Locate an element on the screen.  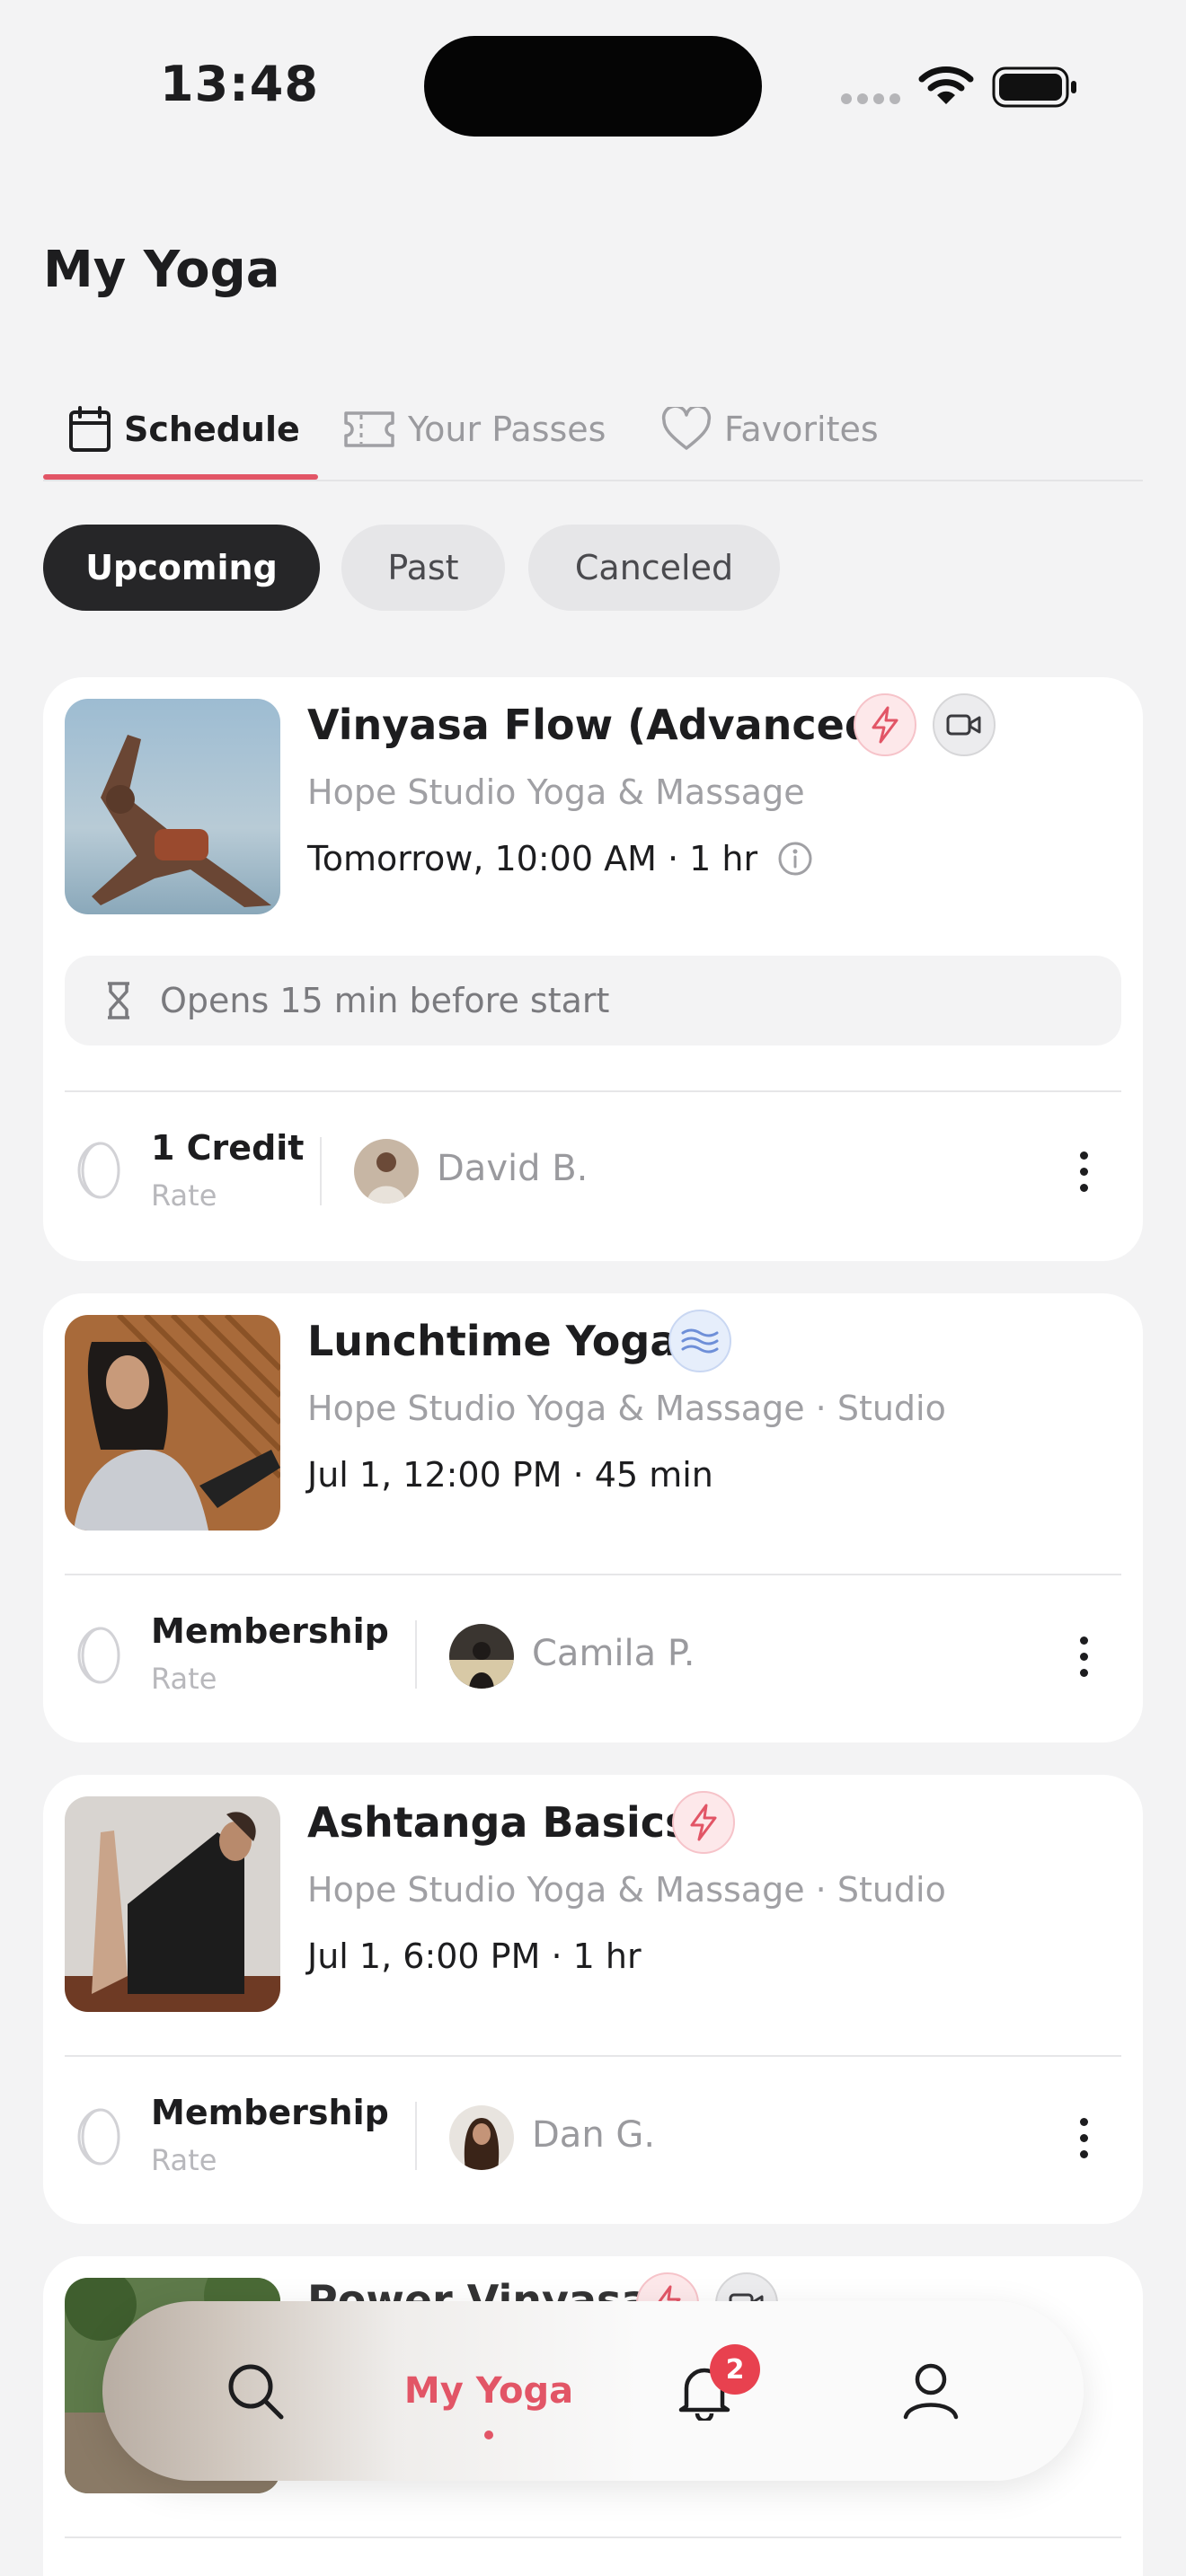
opening-notice-text: Opens 15 min before start is located at coordinates (385, 1000).